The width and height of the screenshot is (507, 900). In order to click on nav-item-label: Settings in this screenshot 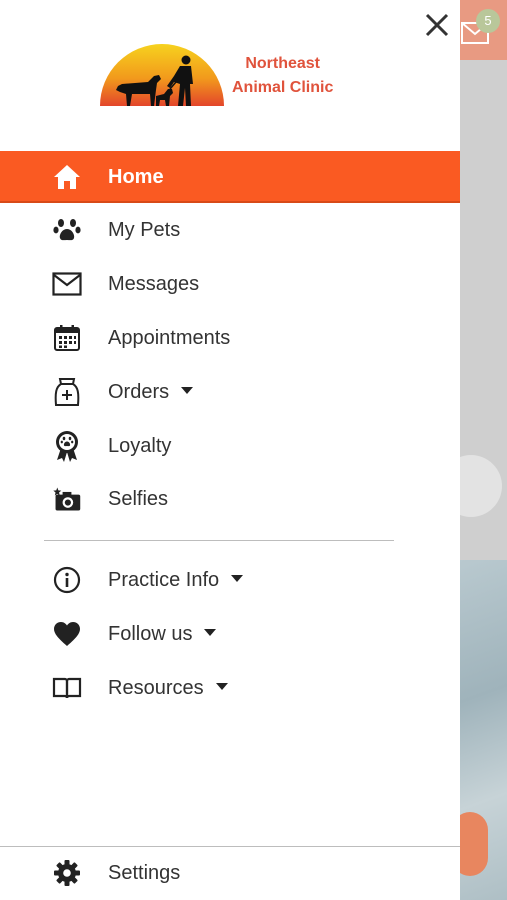, I will do `click(144, 872)`.